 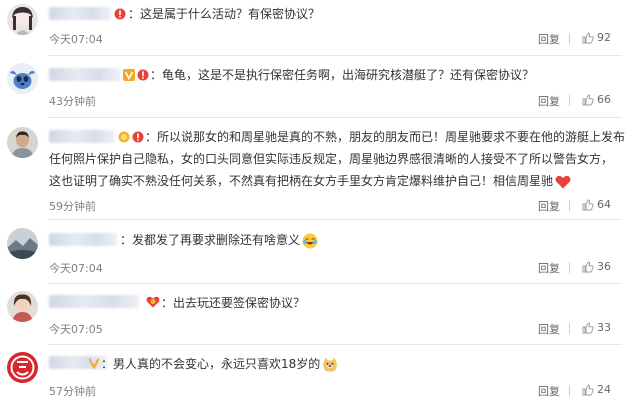 I want to click on comment-text-line: ：所以说那女的和周星驰是真的不熟，朋友的朋友而已！周星驰要求不要在他的游艇上发布, so click(x=385, y=137).